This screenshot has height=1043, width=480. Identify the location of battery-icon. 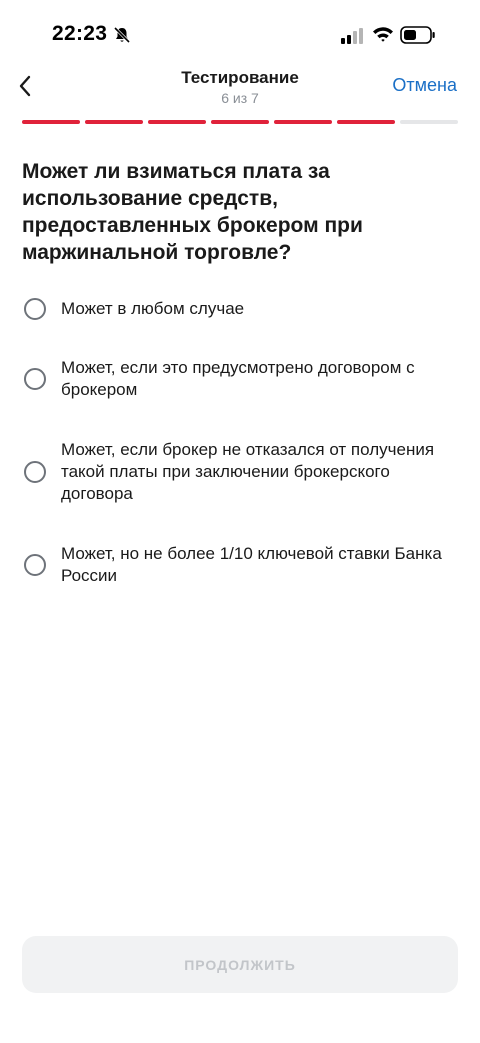
(417, 35).